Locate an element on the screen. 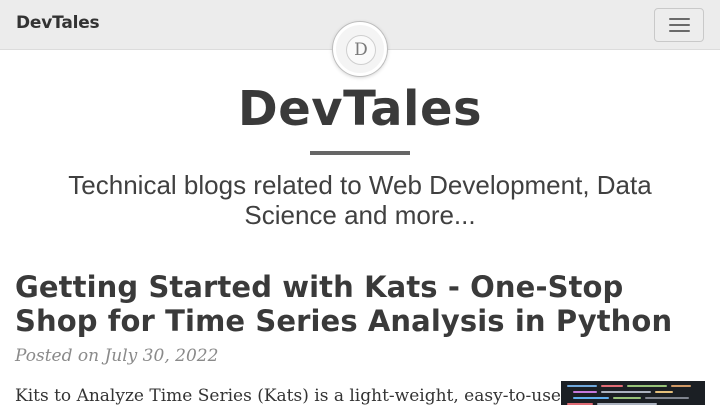  avatar: D is located at coordinates (360, 49).